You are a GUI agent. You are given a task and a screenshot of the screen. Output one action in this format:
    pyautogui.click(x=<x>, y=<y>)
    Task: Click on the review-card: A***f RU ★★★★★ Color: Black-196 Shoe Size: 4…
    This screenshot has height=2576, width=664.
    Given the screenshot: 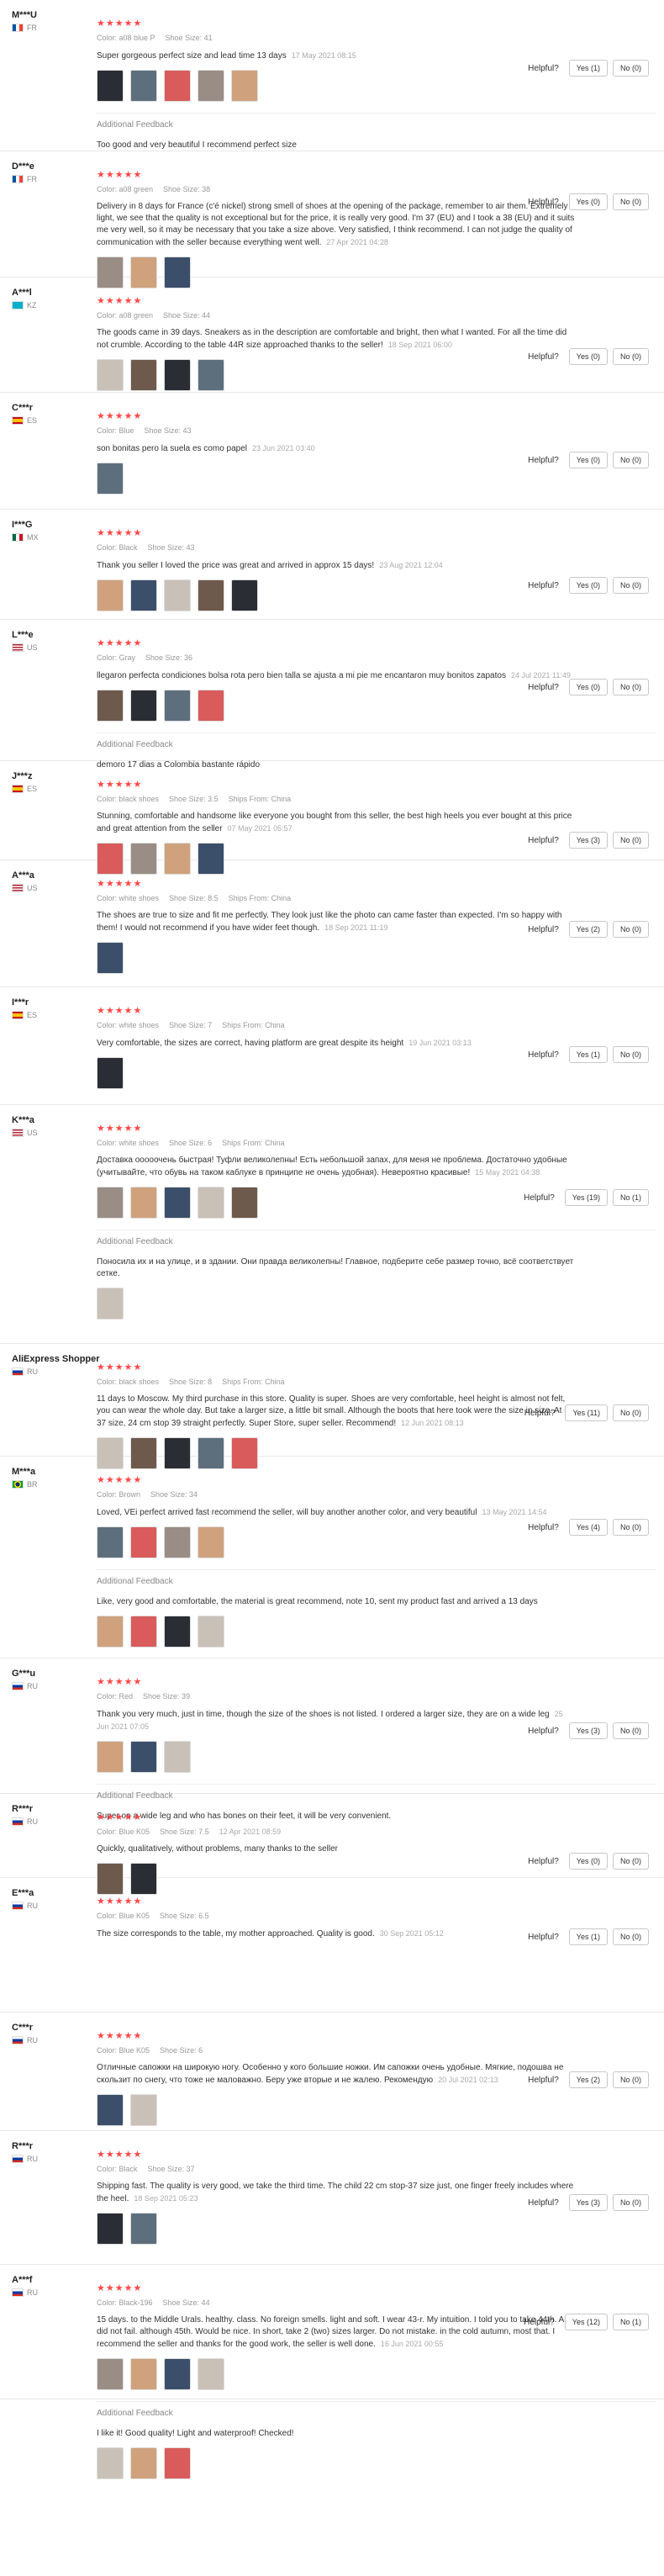 What is the action you would take?
    pyautogui.click(x=332, y=2372)
    